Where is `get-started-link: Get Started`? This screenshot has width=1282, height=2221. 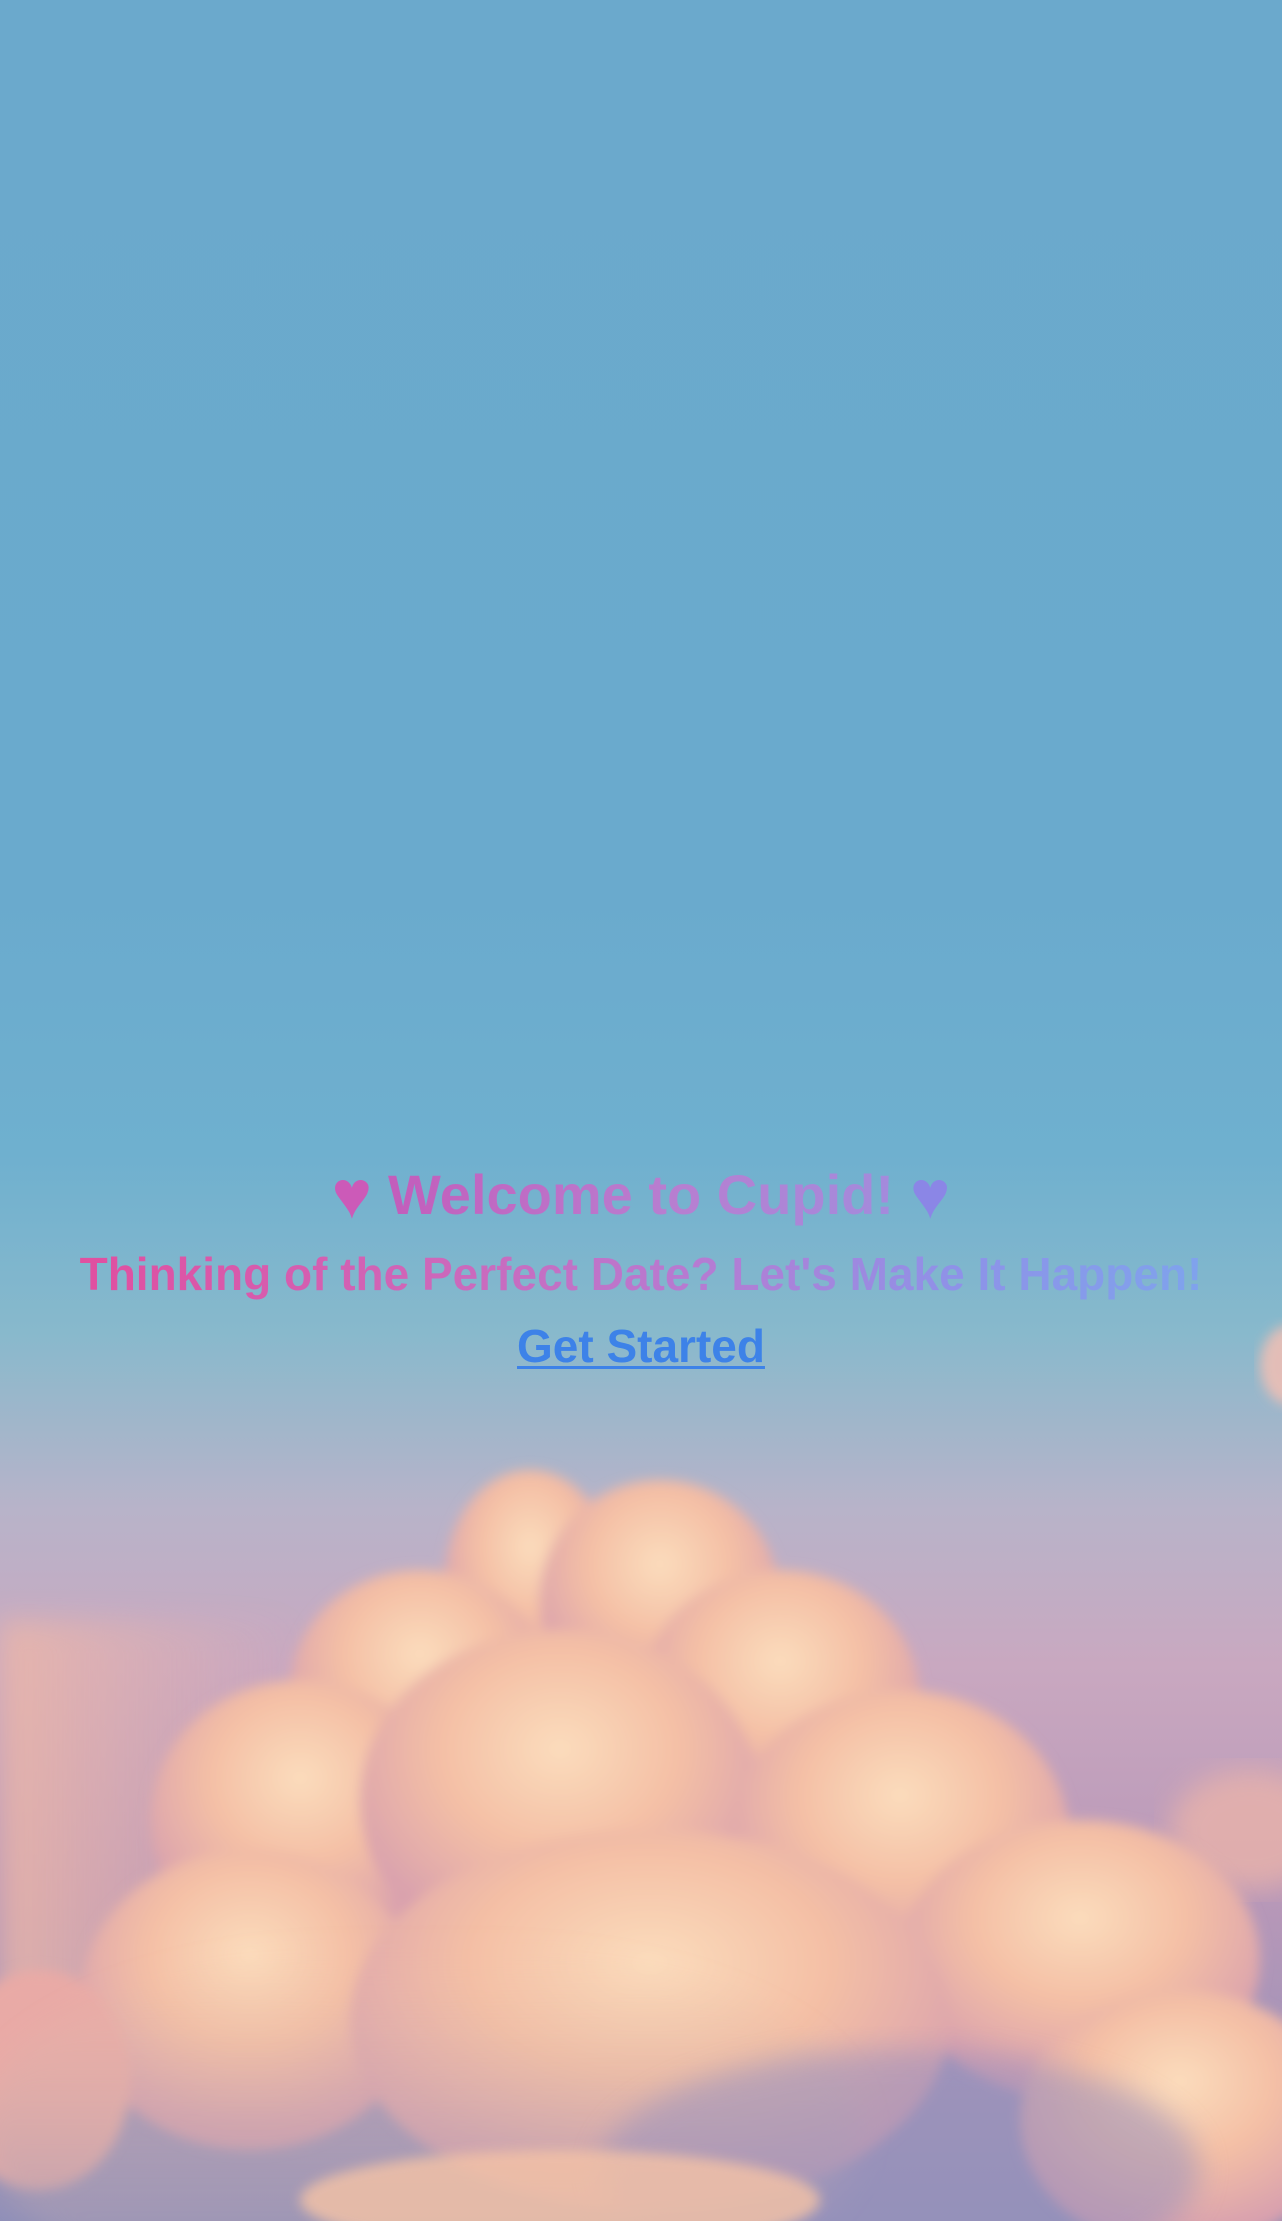 get-started-link: Get Started is located at coordinates (641, 1346).